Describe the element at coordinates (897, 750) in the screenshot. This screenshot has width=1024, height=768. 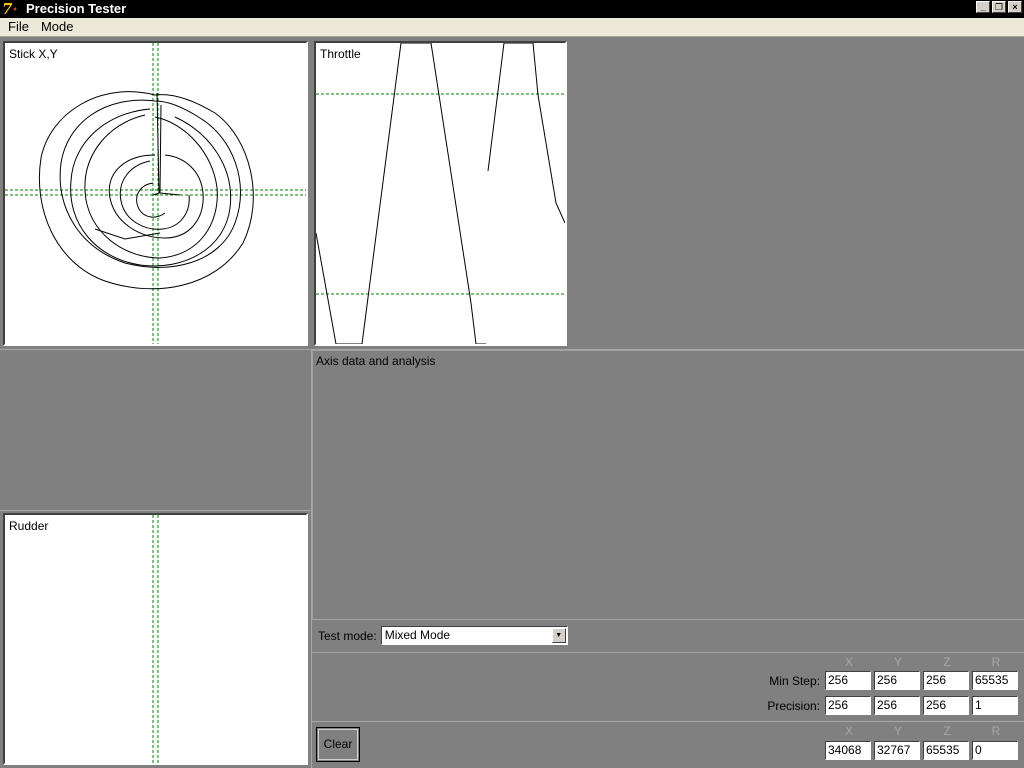
I see `current-y-field: 32767` at that location.